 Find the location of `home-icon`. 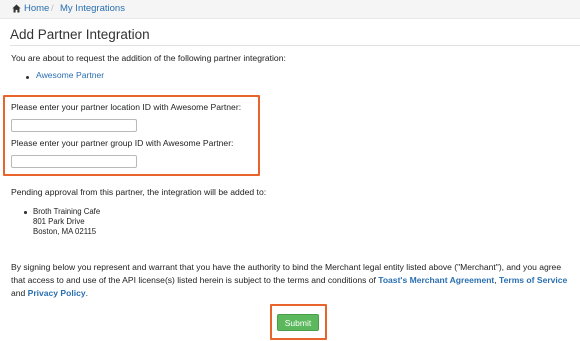

home-icon is located at coordinates (16, 8).